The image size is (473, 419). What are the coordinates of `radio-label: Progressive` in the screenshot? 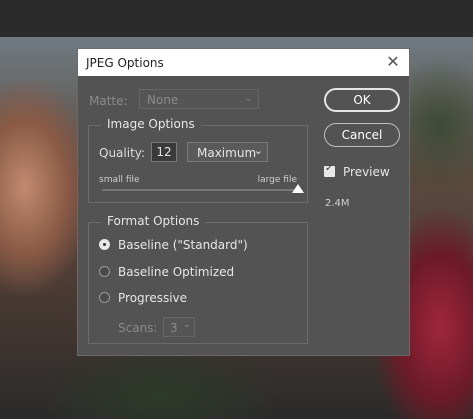 It's located at (153, 298).